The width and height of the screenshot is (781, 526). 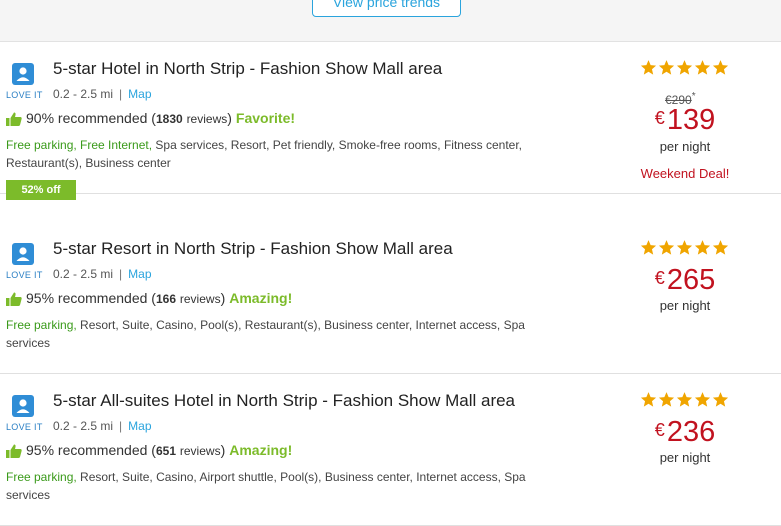 I want to click on recommendation-row: 90% recommended (1830 reviews) Favorite!, so click(x=161, y=118).